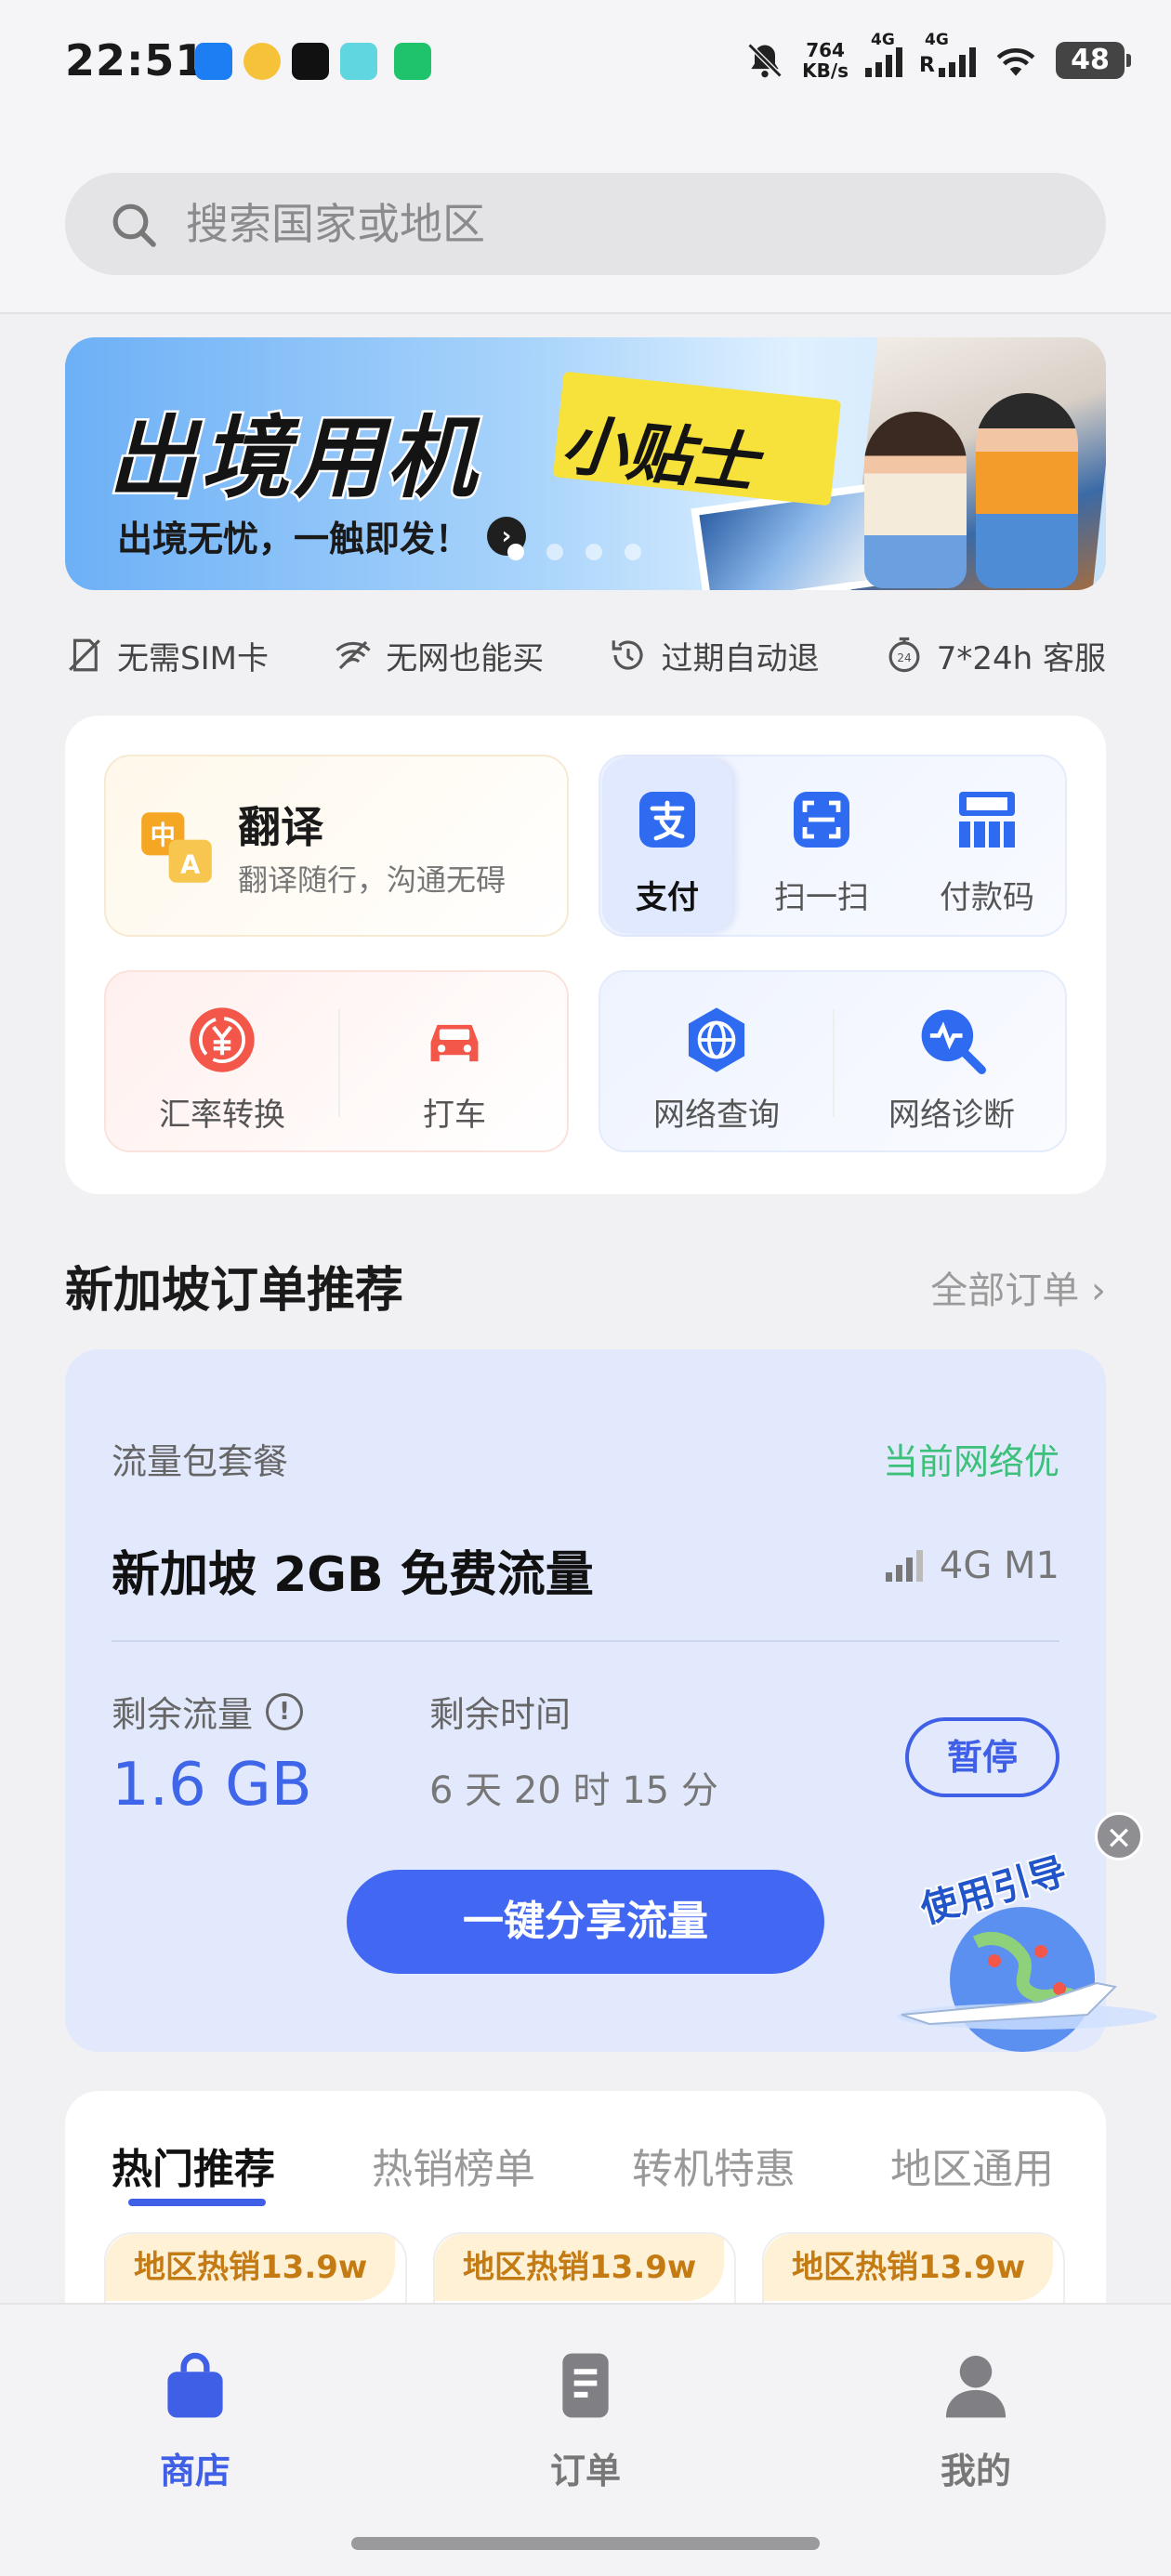 The height and width of the screenshot is (2576, 1171). Describe the element at coordinates (262, 61) in the screenshot. I see `weibo-icon` at that location.